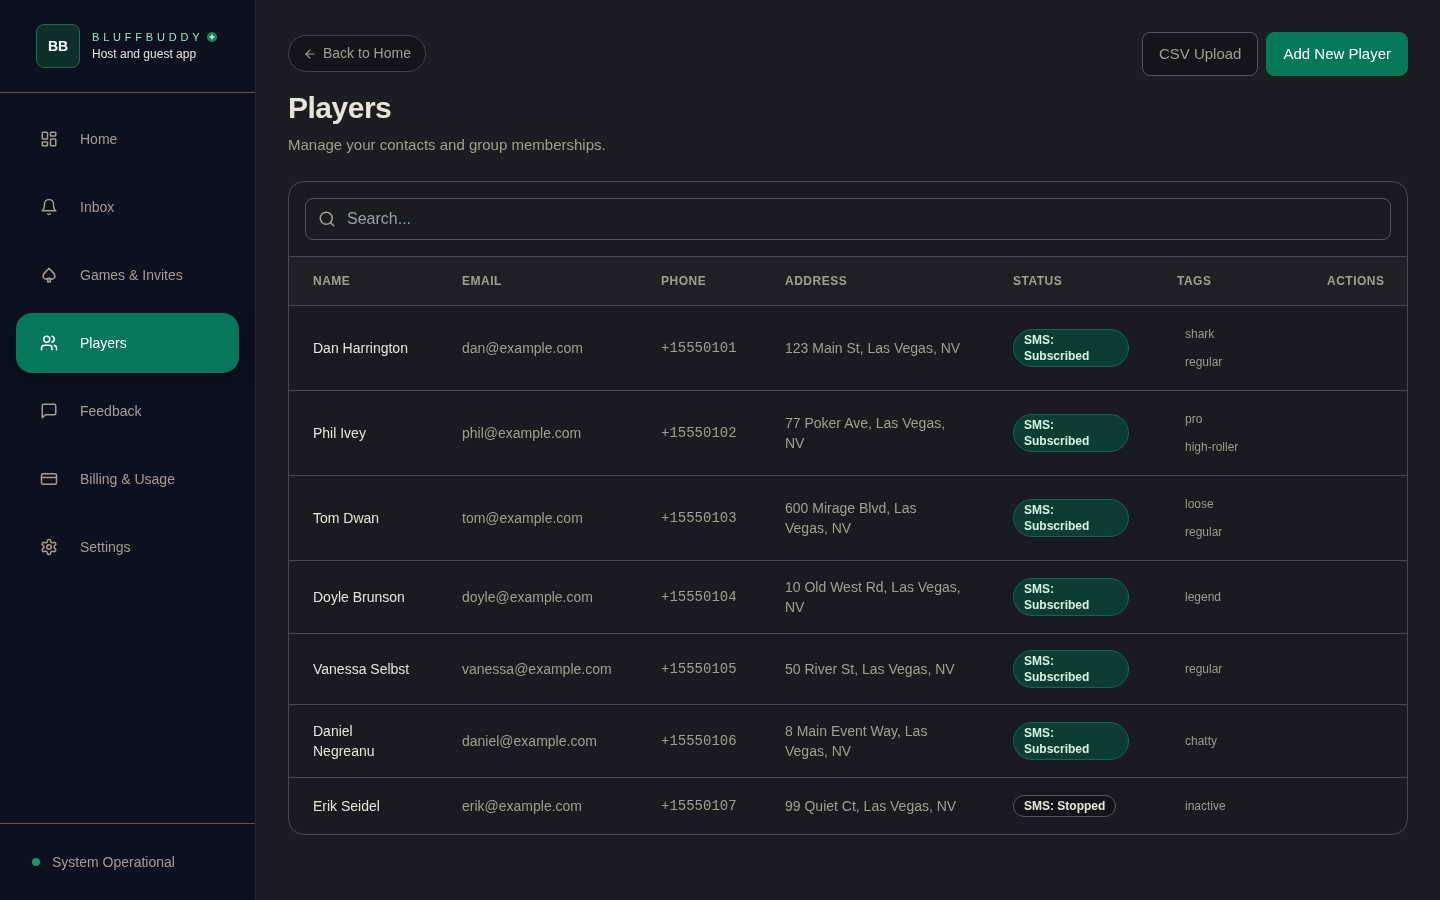  Describe the element at coordinates (1212, 447) in the screenshot. I see `tag-text: high-roller` at that location.